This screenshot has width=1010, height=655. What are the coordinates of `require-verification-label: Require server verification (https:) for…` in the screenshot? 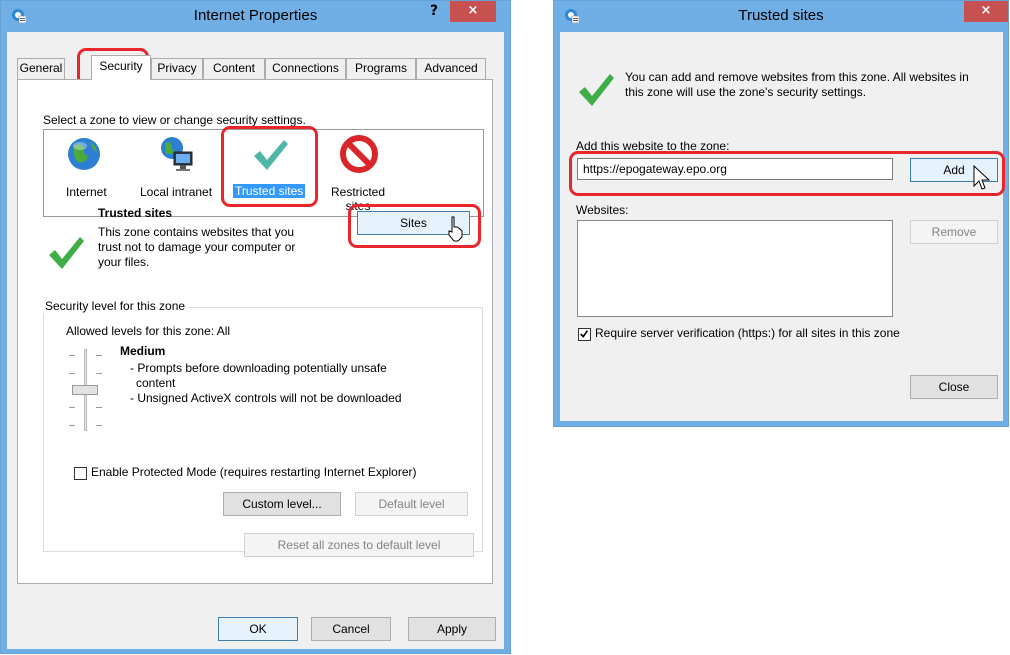 It's located at (747, 333).